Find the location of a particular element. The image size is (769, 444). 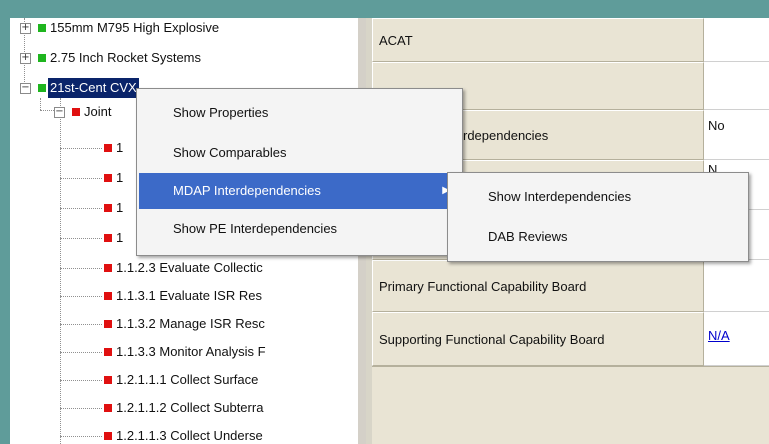

tree-node-label: 21st-Cent CVX is located at coordinates (93, 88).